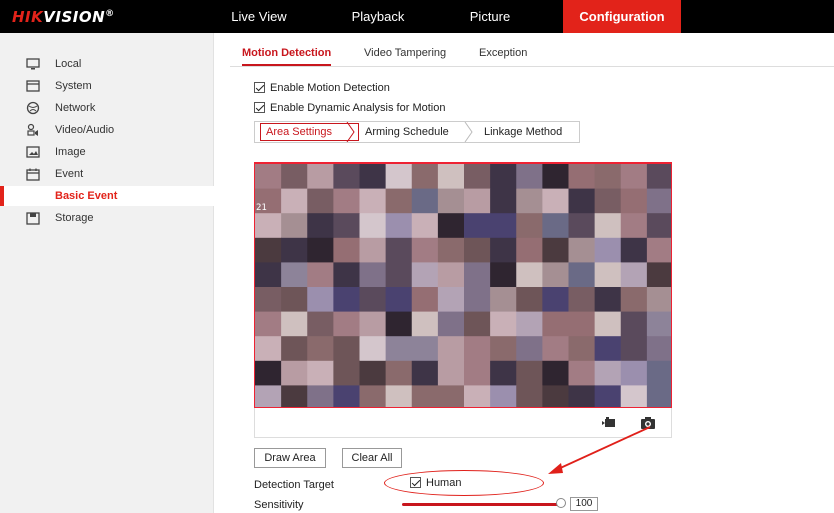 Image resolution: width=834 pixels, height=513 pixels. What do you see at coordinates (85, 130) in the screenshot?
I see `sidebar-item-label: Video/Audio` at bounding box center [85, 130].